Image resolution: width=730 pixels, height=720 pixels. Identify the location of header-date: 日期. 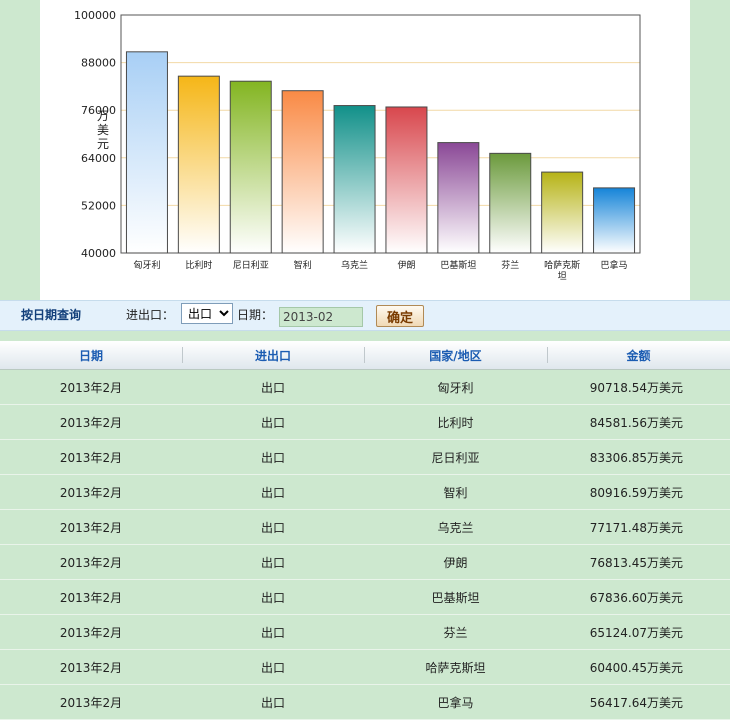
(91, 355).